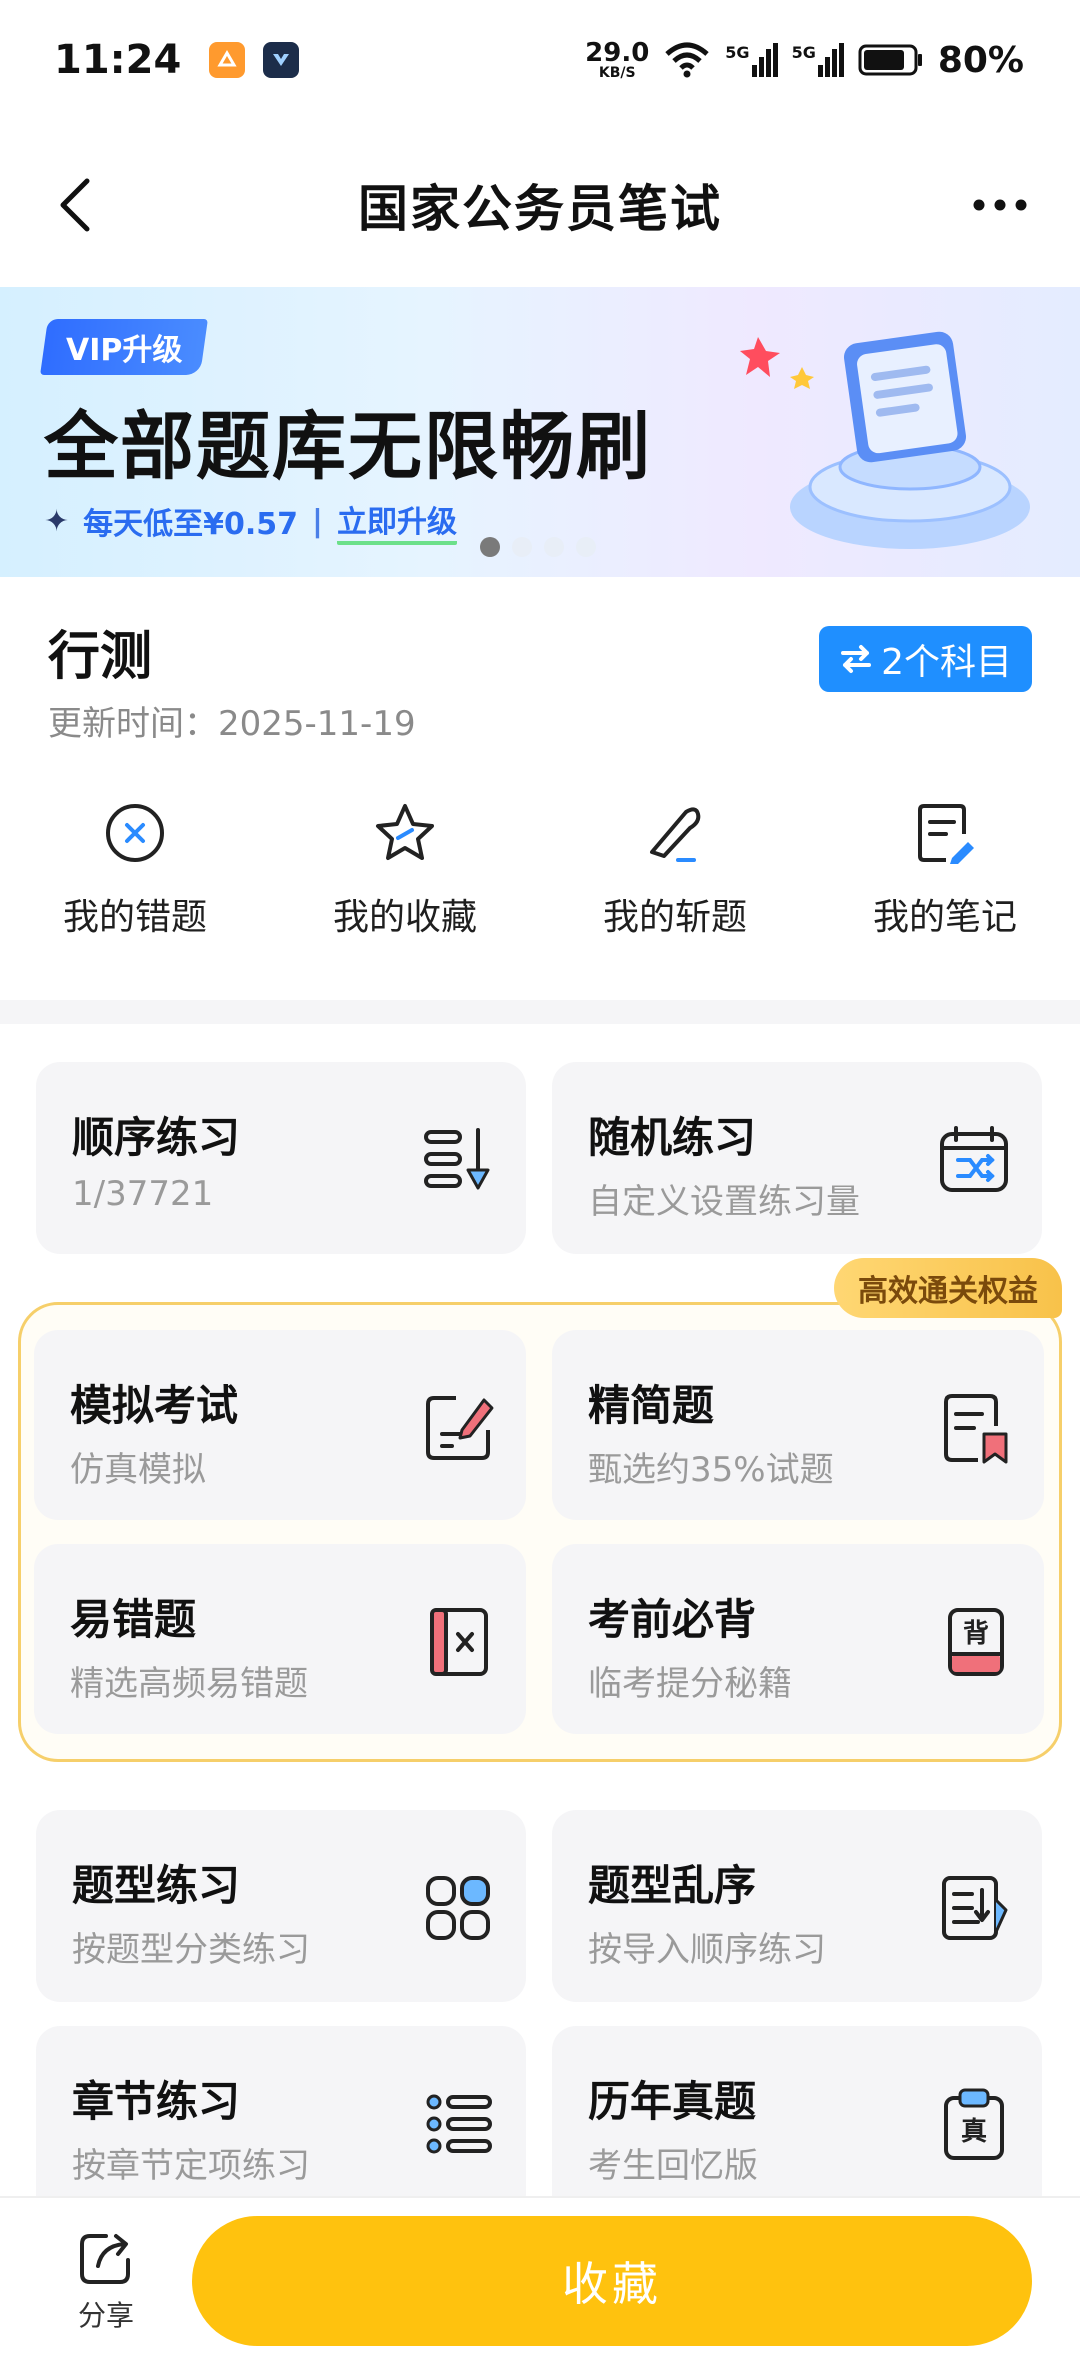 The image size is (1080, 2376). I want to click on section-divider, so click(540, 1012).